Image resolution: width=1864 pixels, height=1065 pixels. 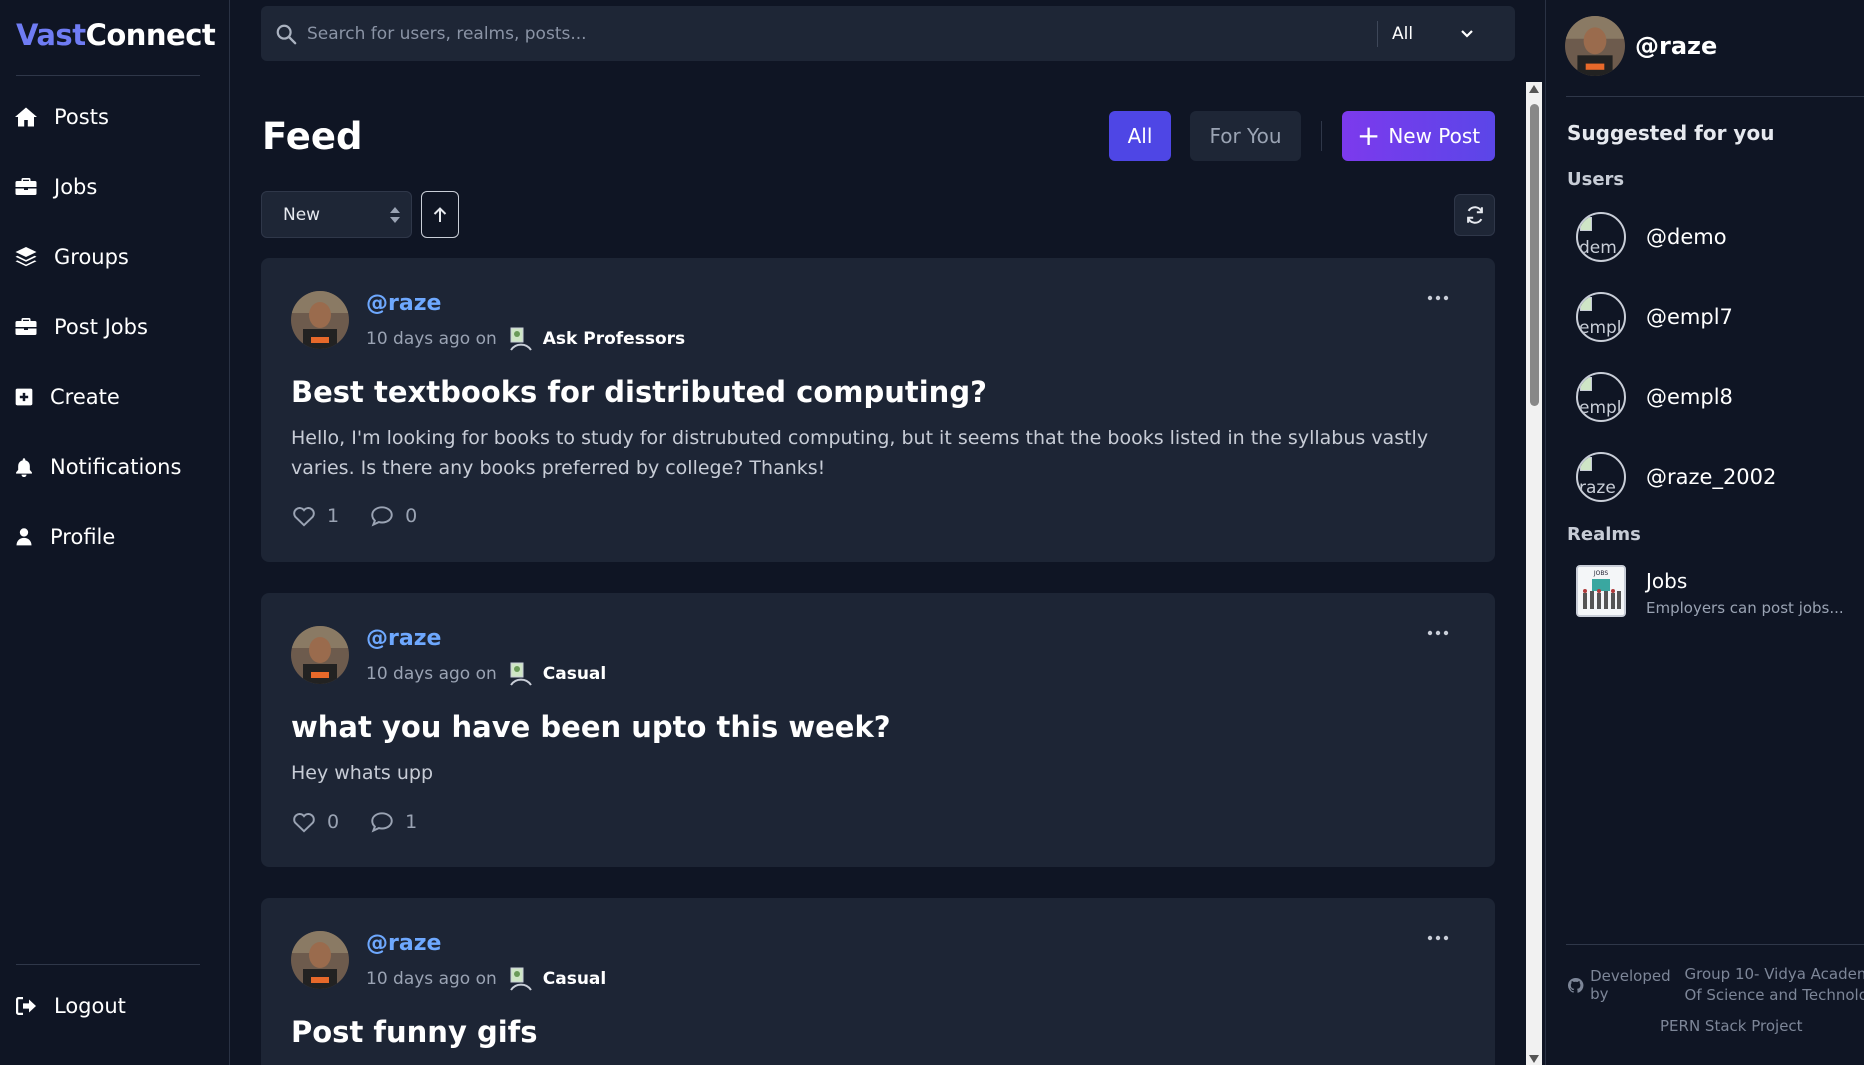 I want to click on feed-scrollbar, so click(x=1534, y=573).